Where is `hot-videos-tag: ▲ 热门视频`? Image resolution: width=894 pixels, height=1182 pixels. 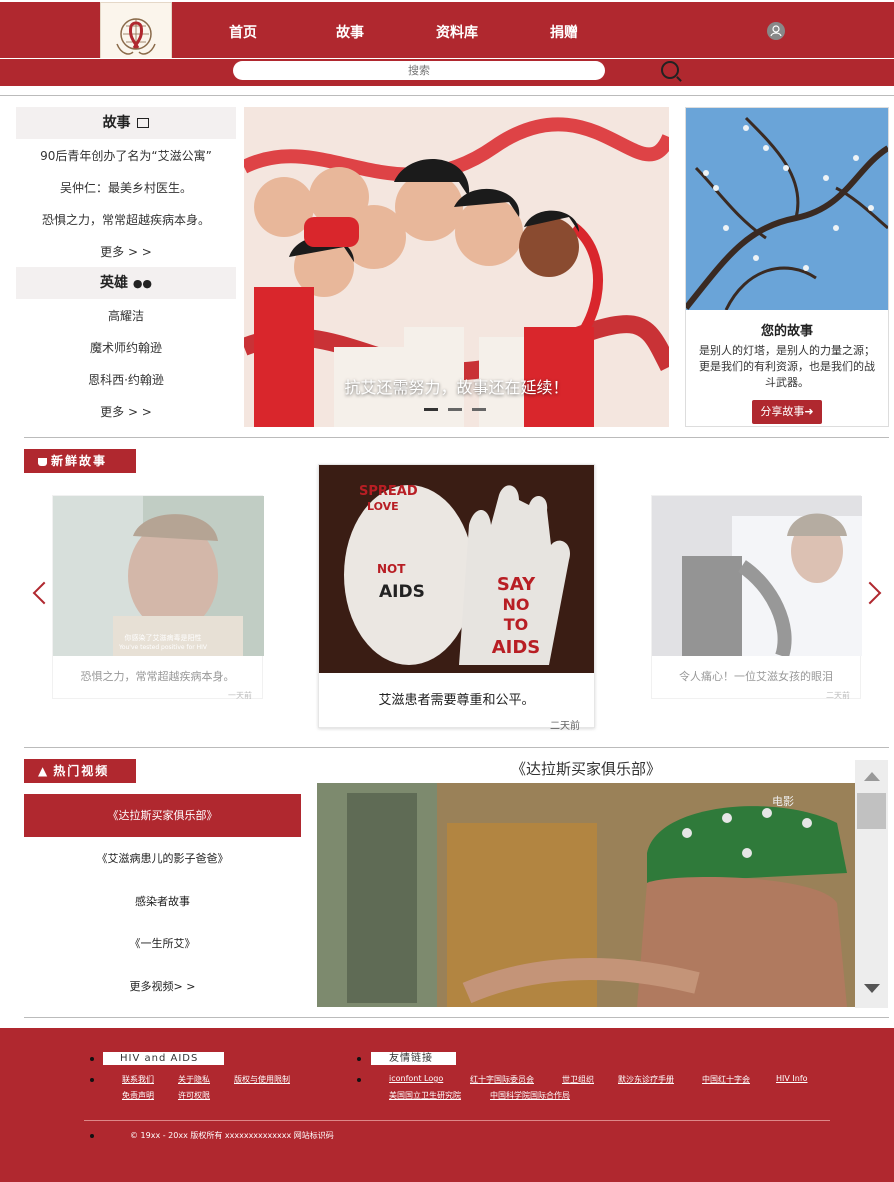
hot-videos-tag: ▲ 热门视频 is located at coordinates (80, 771).